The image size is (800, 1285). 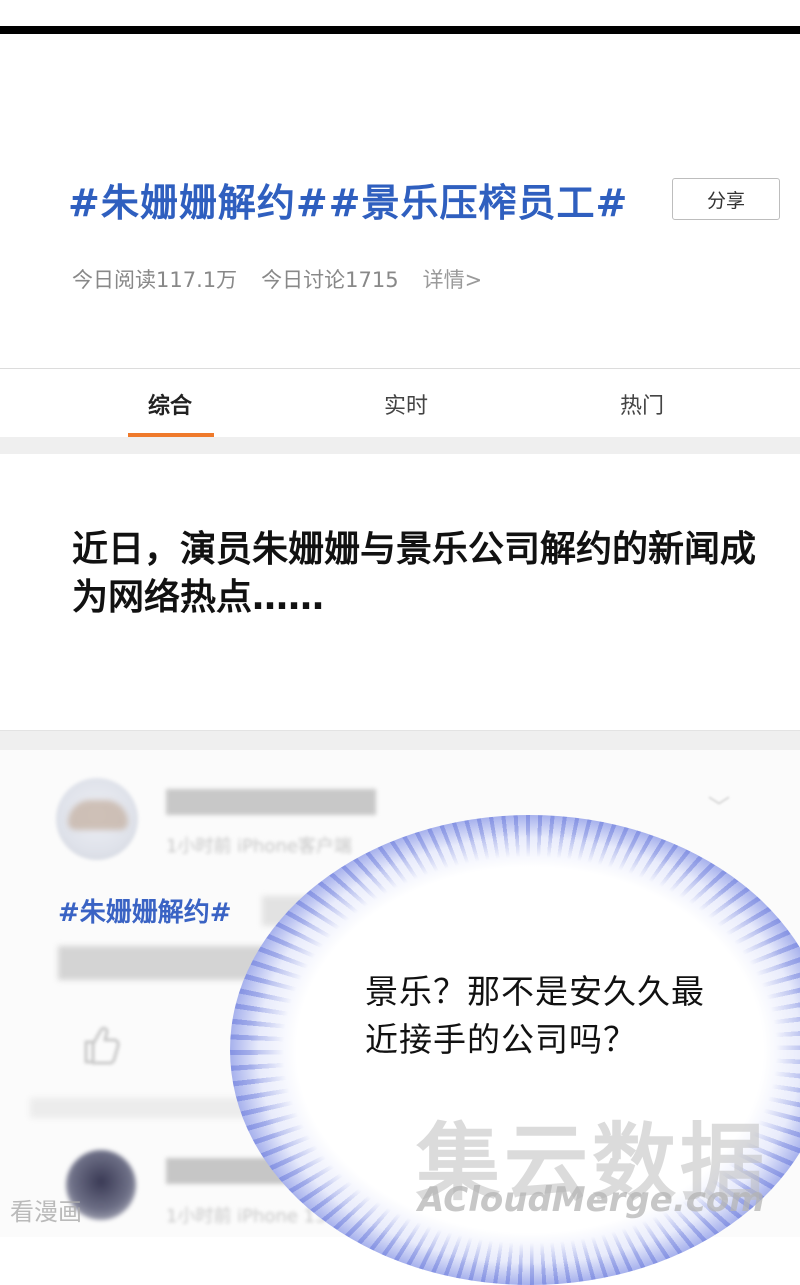 I want to click on tab-hot: 热门, so click(x=642, y=404).